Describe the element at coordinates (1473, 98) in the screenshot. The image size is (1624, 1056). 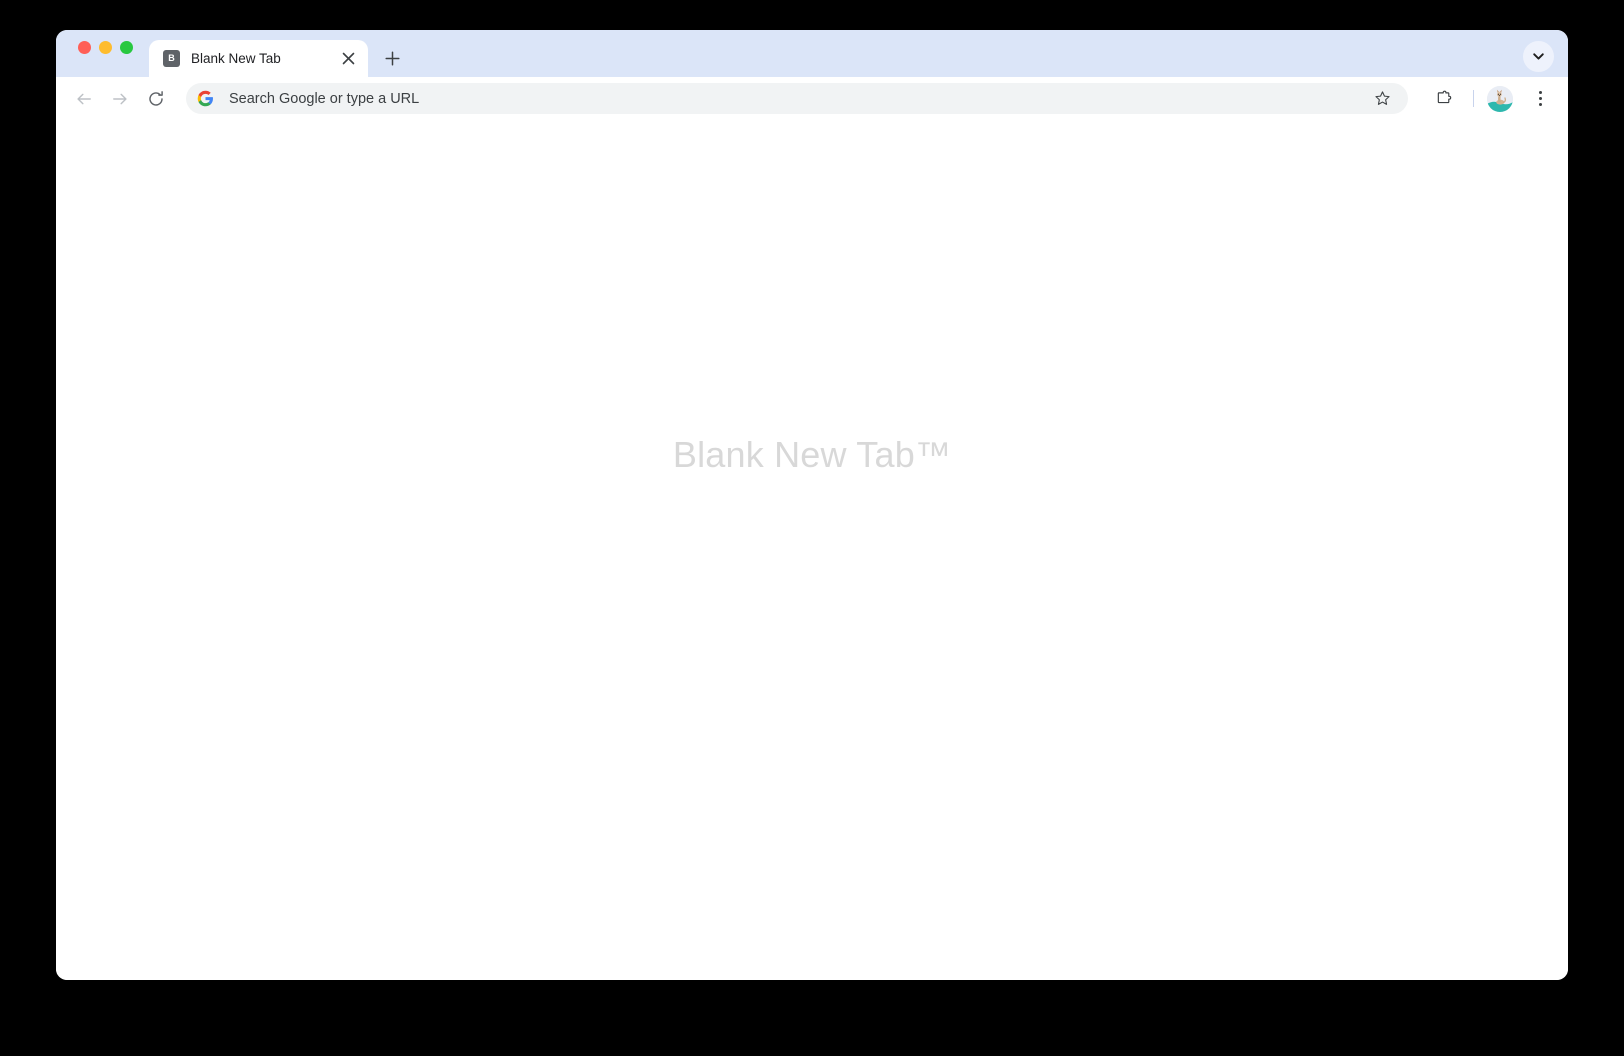
I see `toolbar-divider` at that location.